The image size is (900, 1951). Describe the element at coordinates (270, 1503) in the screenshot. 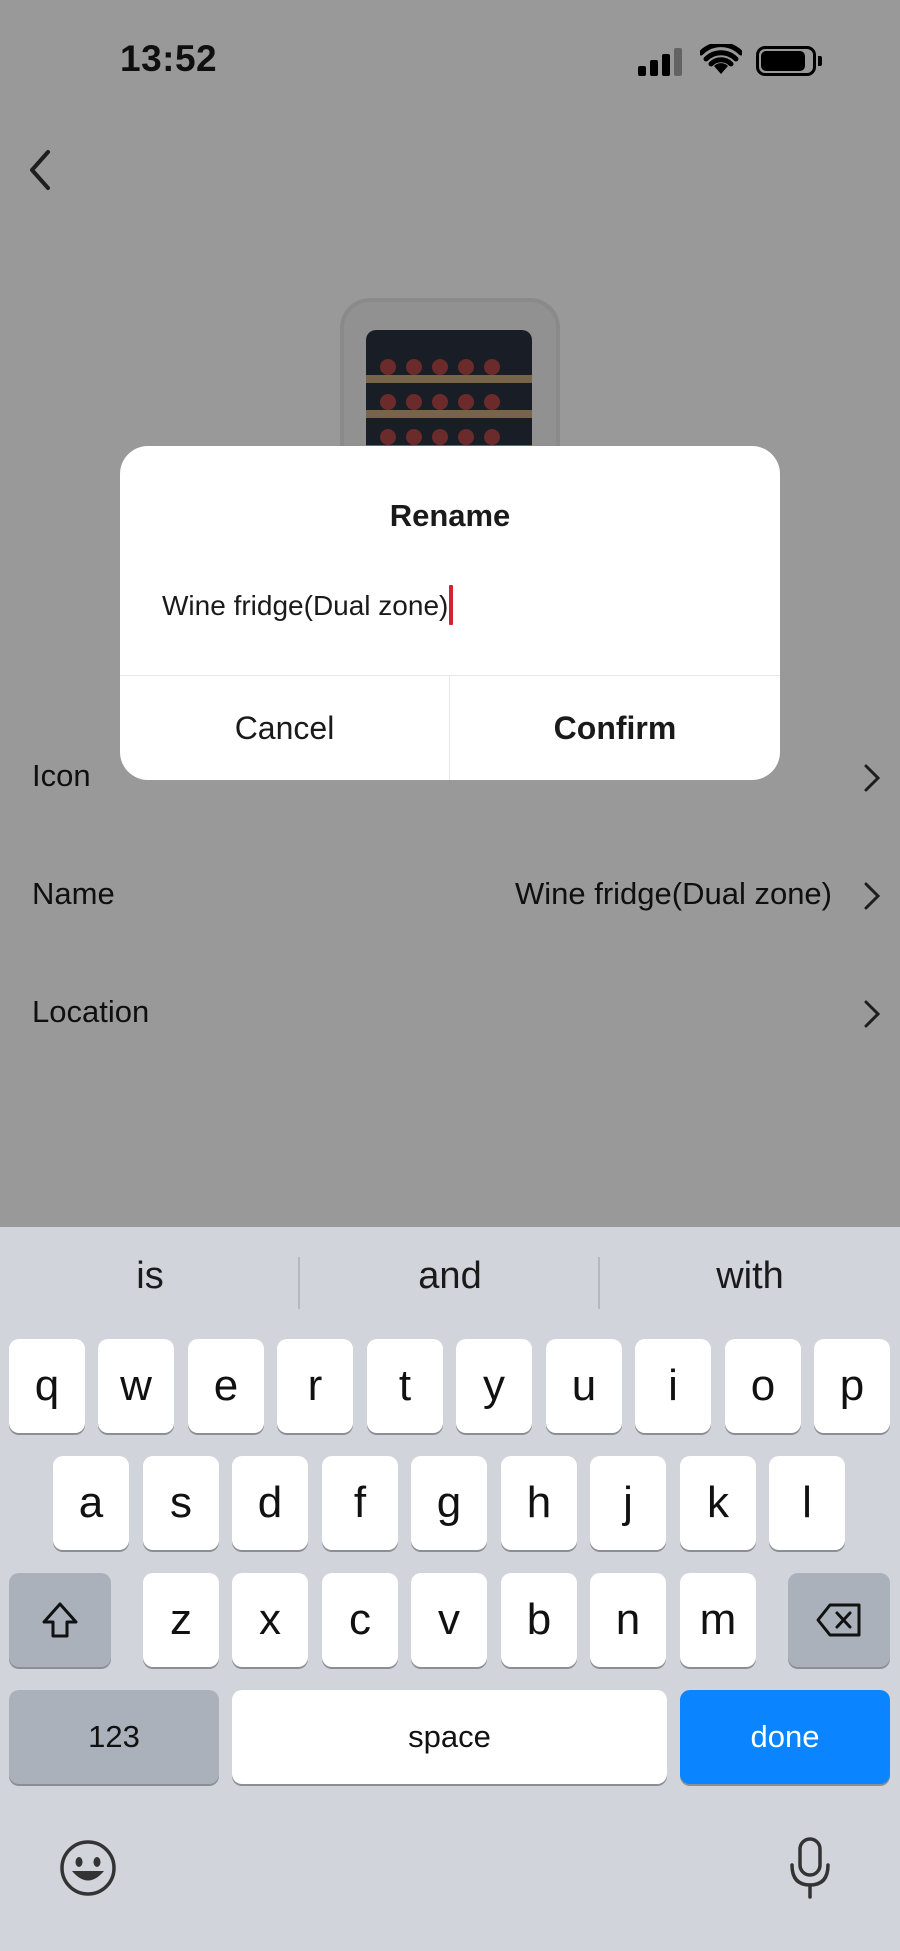

I see `key-d: d` at that location.